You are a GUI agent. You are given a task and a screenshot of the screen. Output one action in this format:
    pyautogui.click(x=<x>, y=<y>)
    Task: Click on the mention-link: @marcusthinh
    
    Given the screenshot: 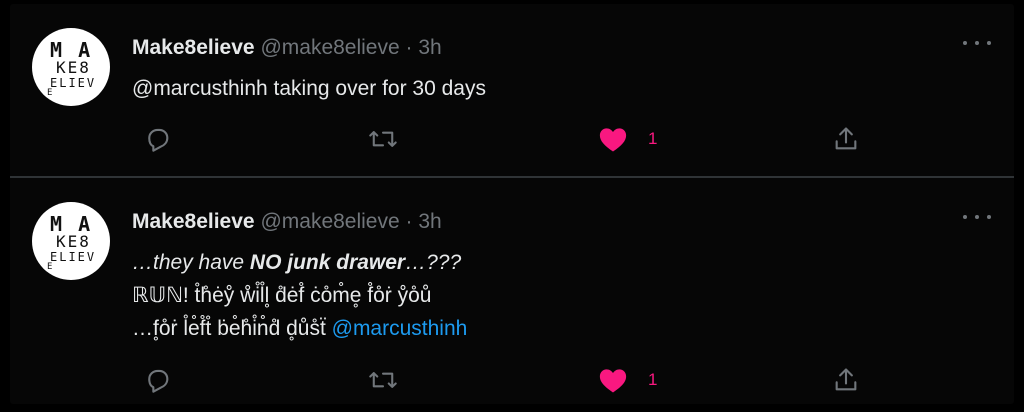 What is the action you would take?
    pyautogui.click(x=400, y=328)
    